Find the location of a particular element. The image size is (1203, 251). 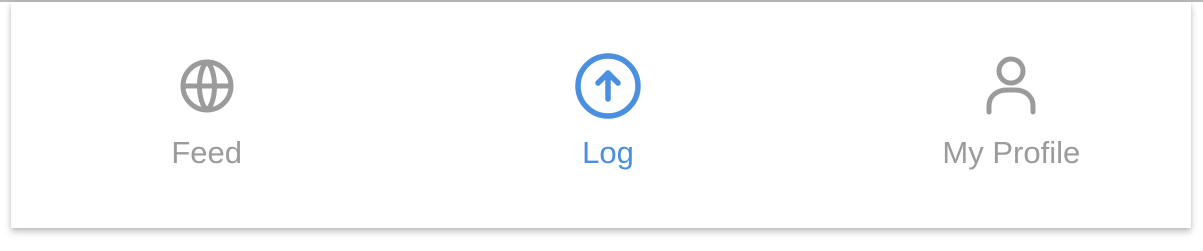

tab-label-feed: Feed is located at coordinates (206, 152).